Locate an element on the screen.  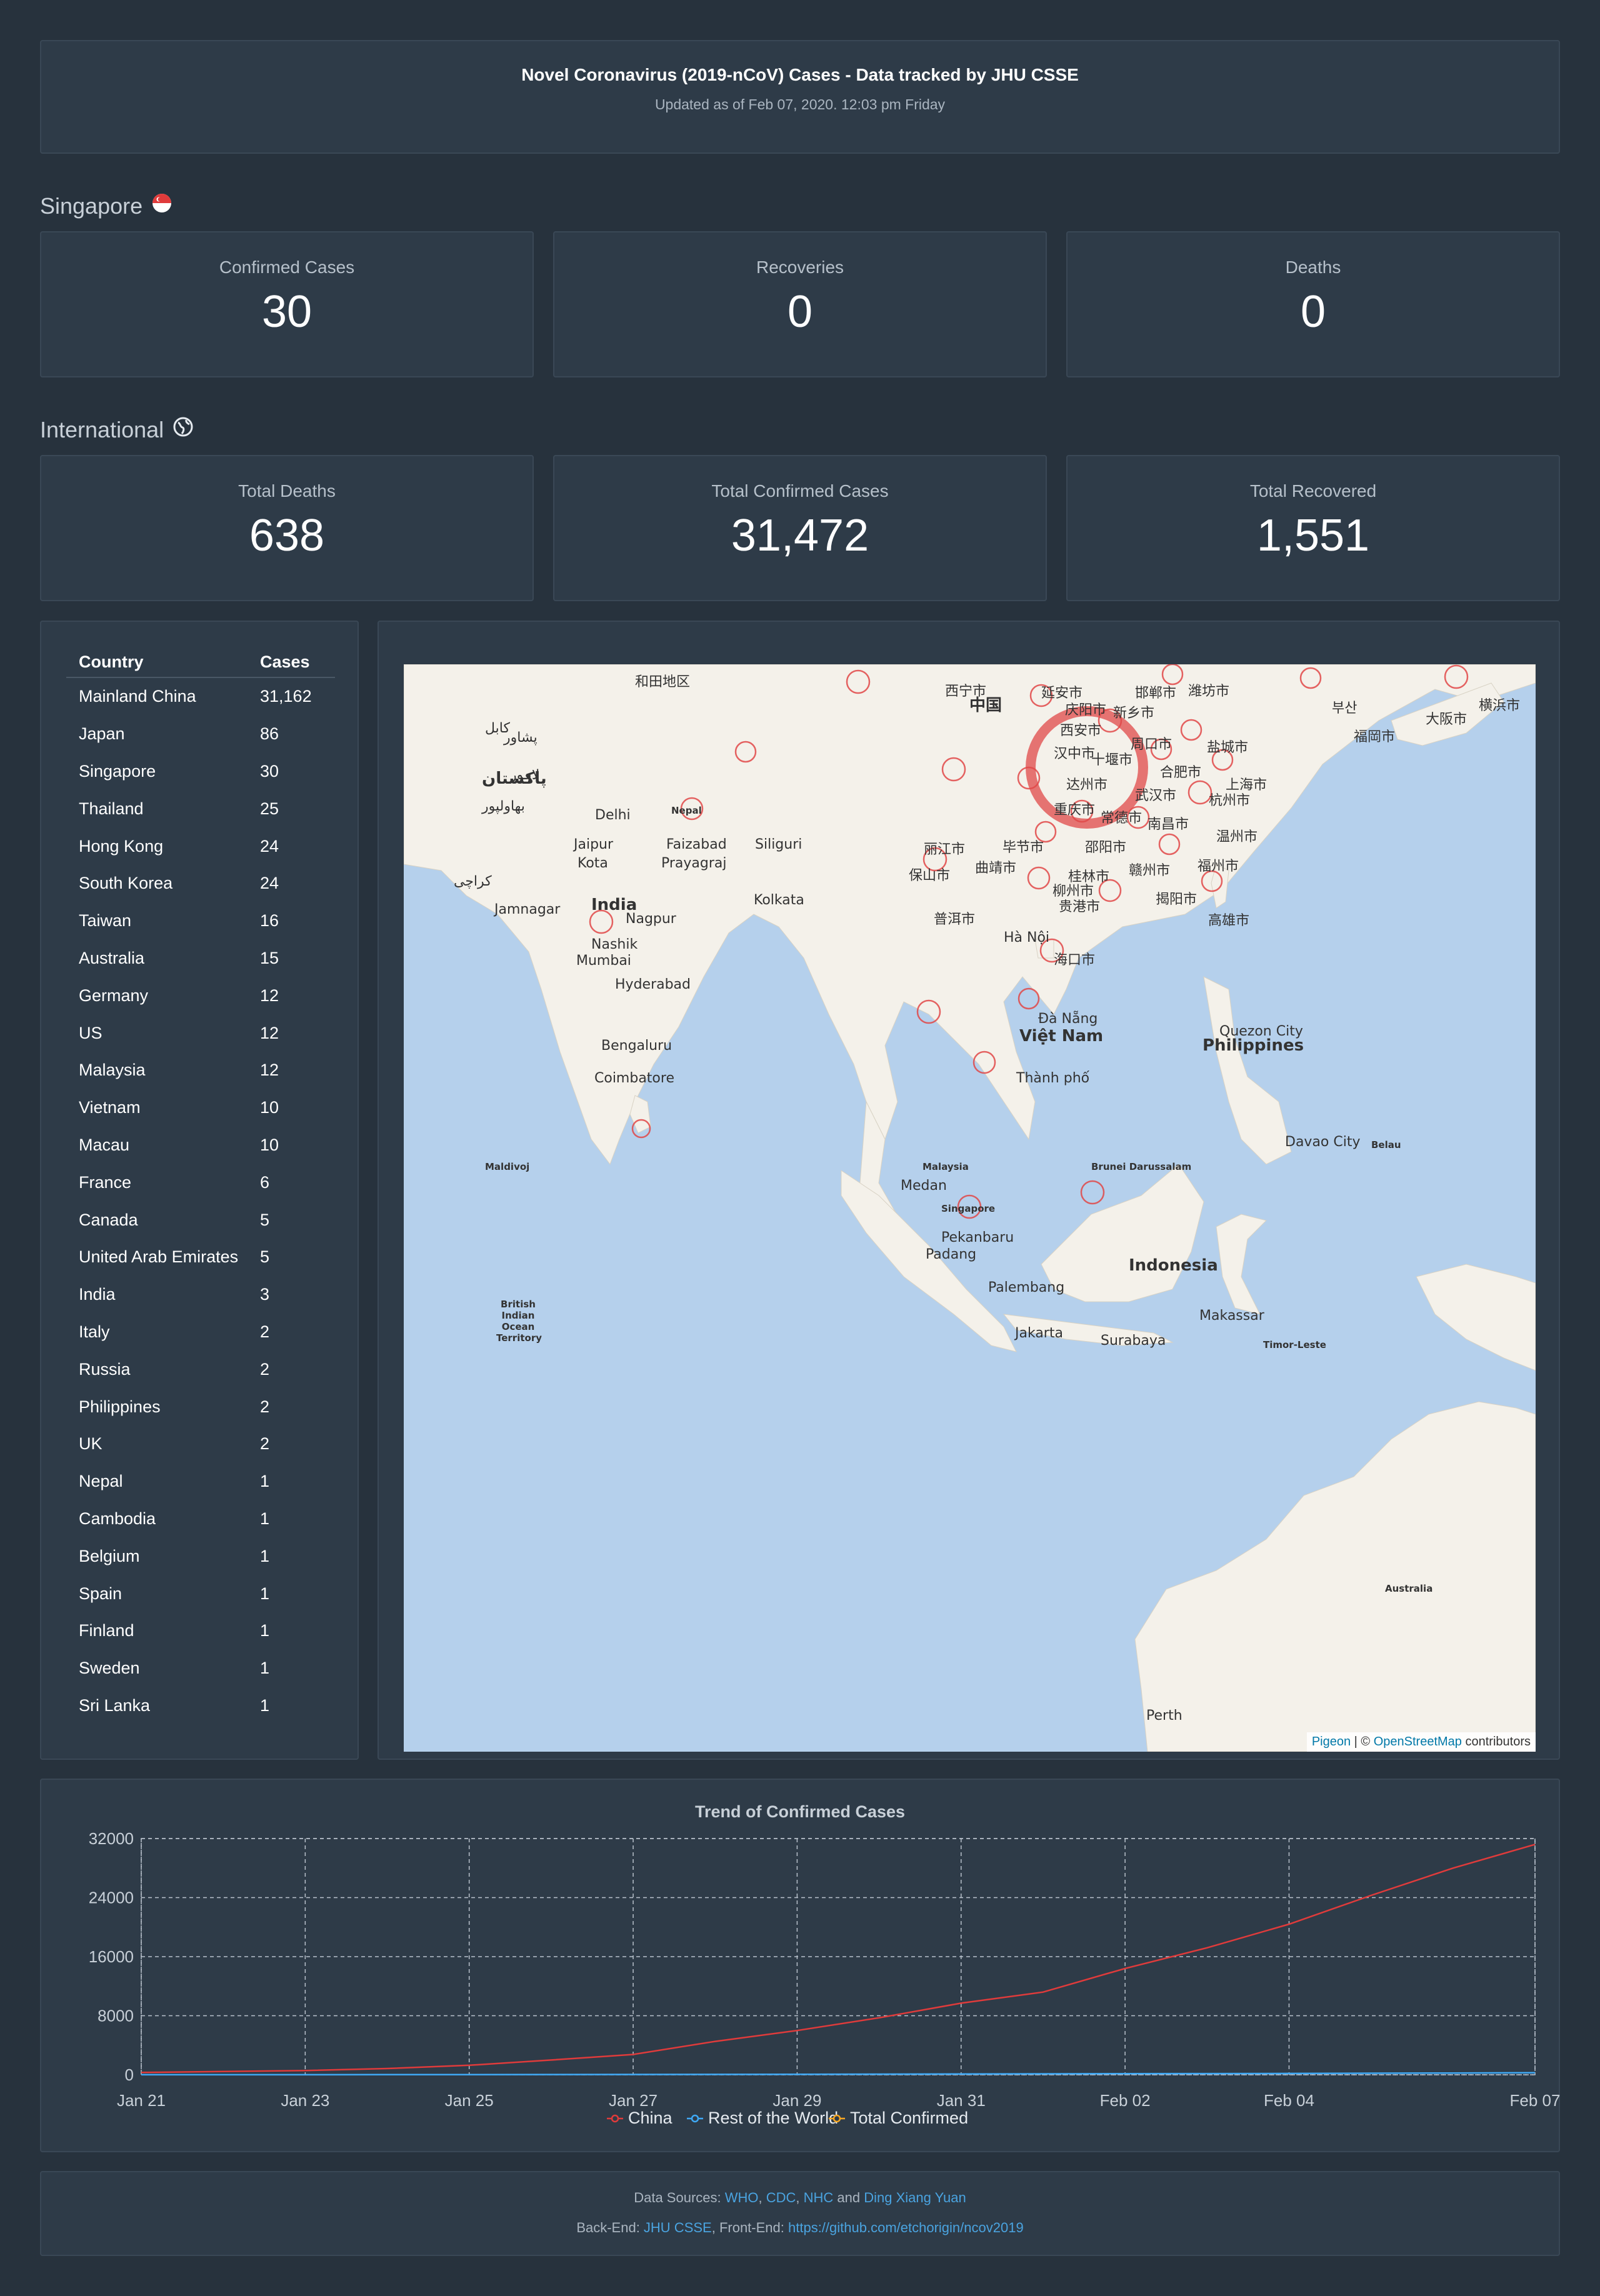
map-label: 新乡市 is located at coordinates (1134, 713).